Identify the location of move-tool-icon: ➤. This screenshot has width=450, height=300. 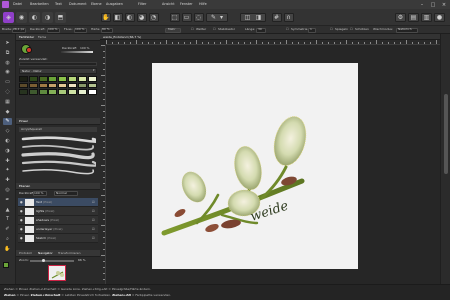
(7, 43).